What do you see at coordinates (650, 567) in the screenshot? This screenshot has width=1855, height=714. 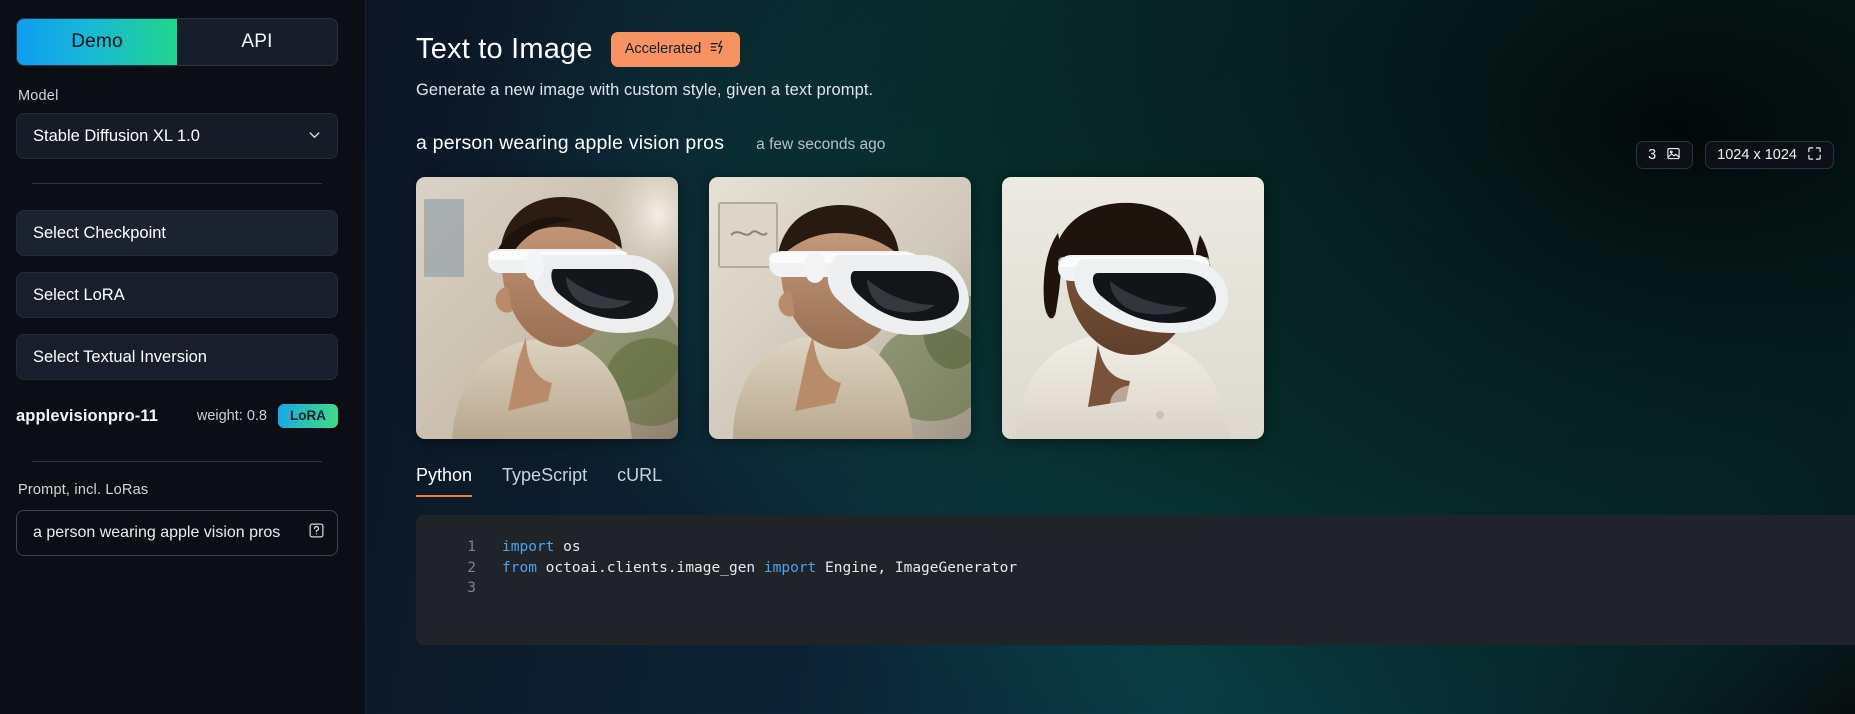 I see `code-token: octoai.clients.image_gen` at bounding box center [650, 567].